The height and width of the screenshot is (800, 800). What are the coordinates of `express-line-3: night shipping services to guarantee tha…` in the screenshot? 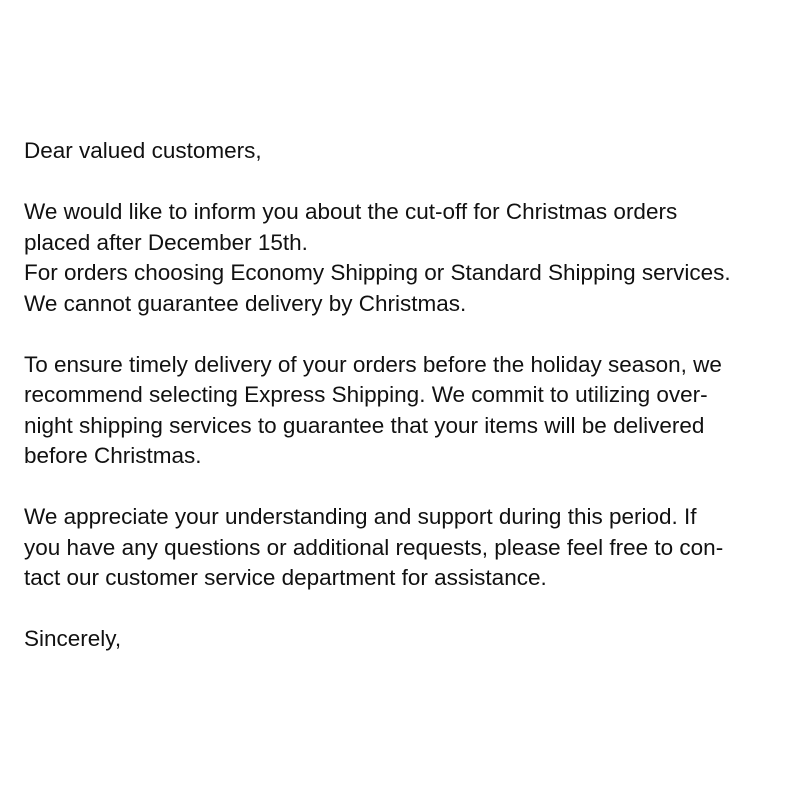 It's located at (364, 425).